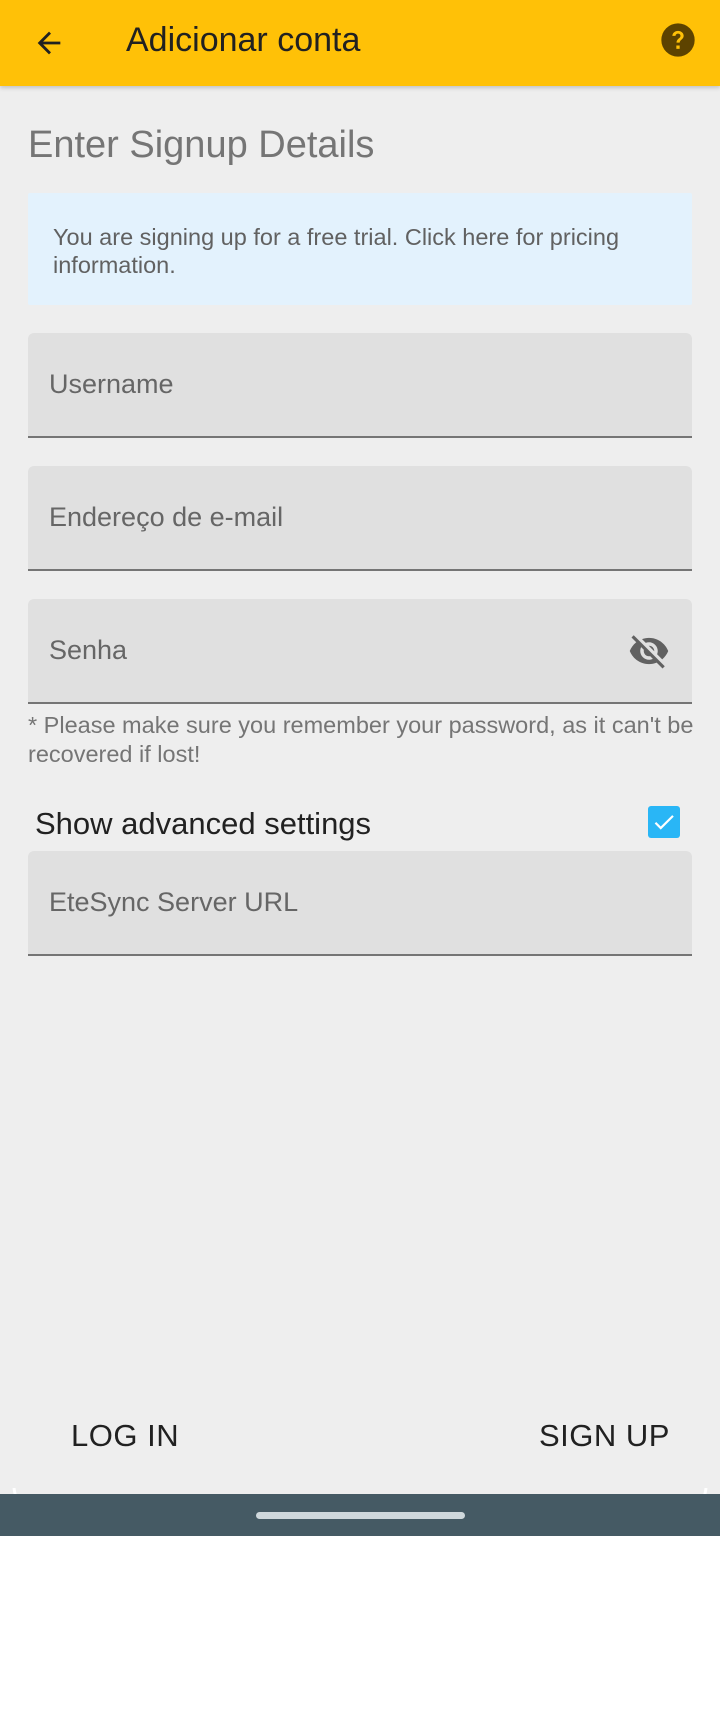 The height and width of the screenshot is (1712, 720). I want to click on advanced-settings-checkbox, so click(664, 822).